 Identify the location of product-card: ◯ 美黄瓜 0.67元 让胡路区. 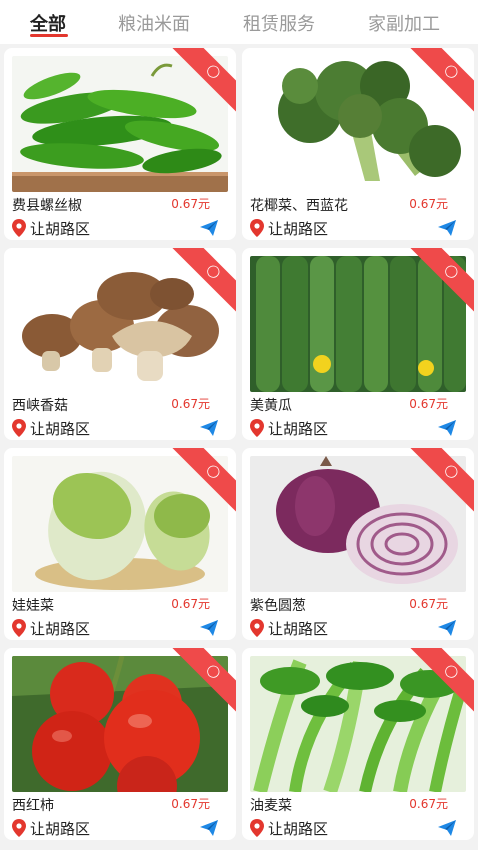
(358, 344).